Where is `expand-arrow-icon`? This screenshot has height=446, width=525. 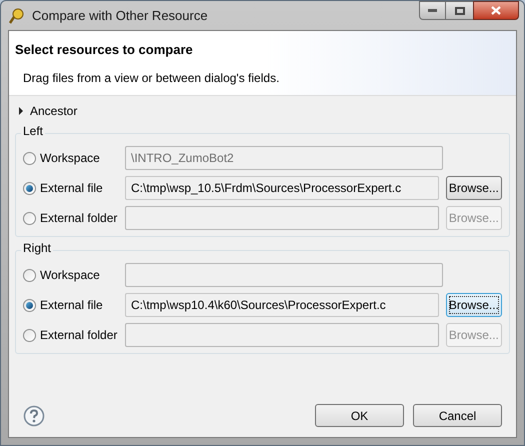
expand-arrow-icon is located at coordinates (21, 111).